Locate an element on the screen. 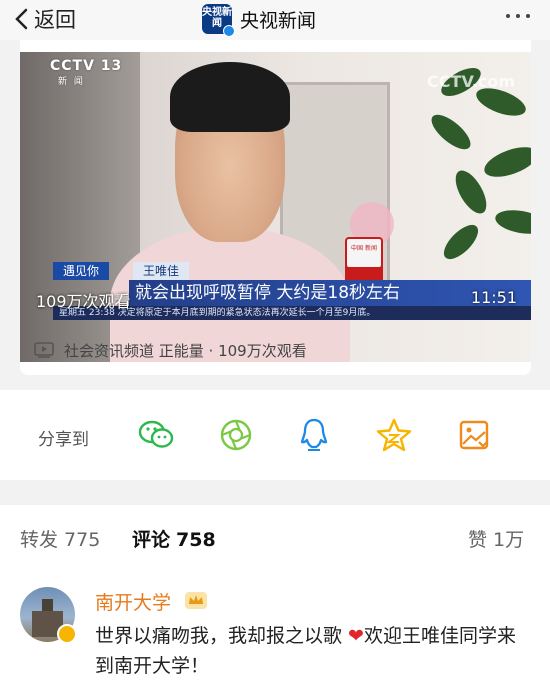 This screenshot has height=683, width=550. crown-icon is located at coordinates (196, 600).